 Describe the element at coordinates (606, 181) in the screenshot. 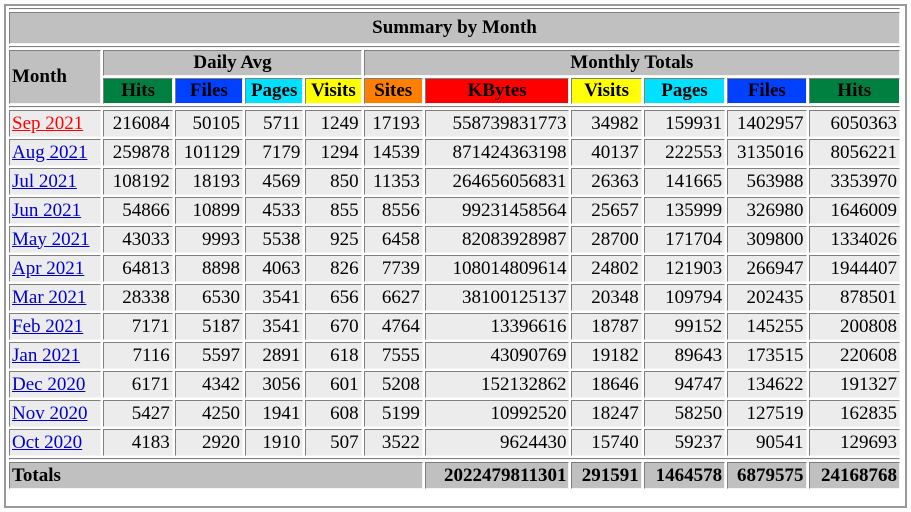

I see `value-cell-visits: 26363` at that location.